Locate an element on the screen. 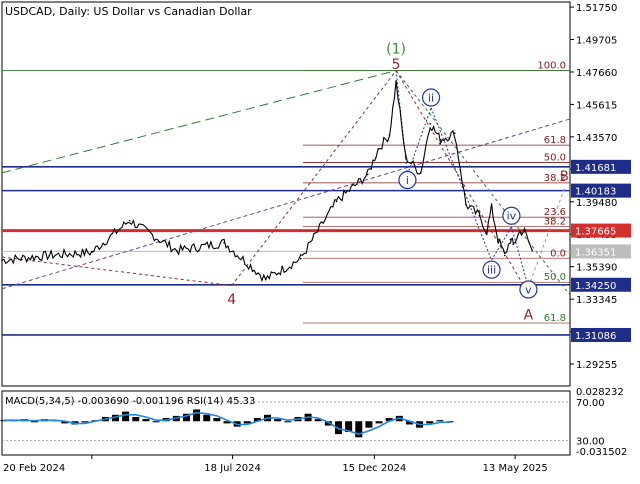 The image size is (640, 484). indicator-tick-label: 70.00 is located at coordinates (590, 403).